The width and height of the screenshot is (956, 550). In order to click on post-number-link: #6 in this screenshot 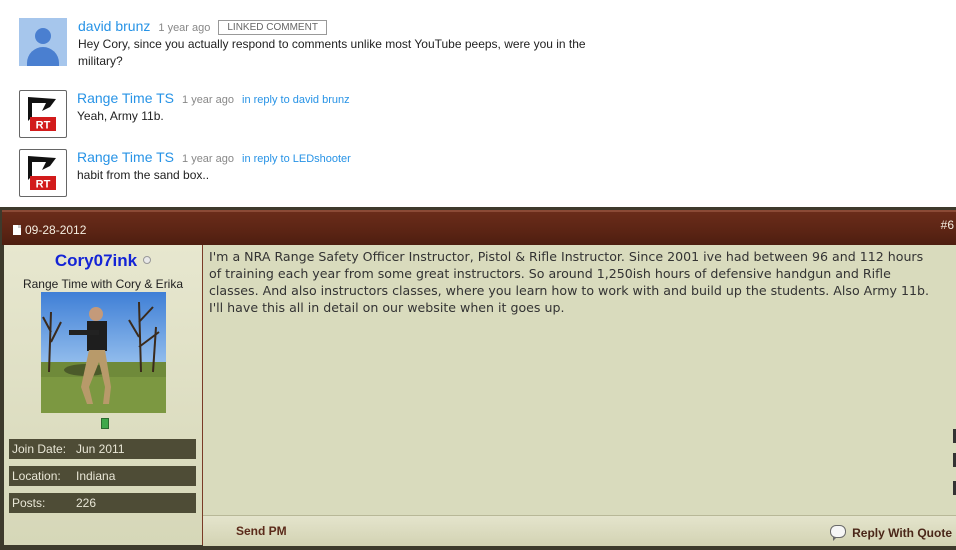, I will do `click(947, 225)`.